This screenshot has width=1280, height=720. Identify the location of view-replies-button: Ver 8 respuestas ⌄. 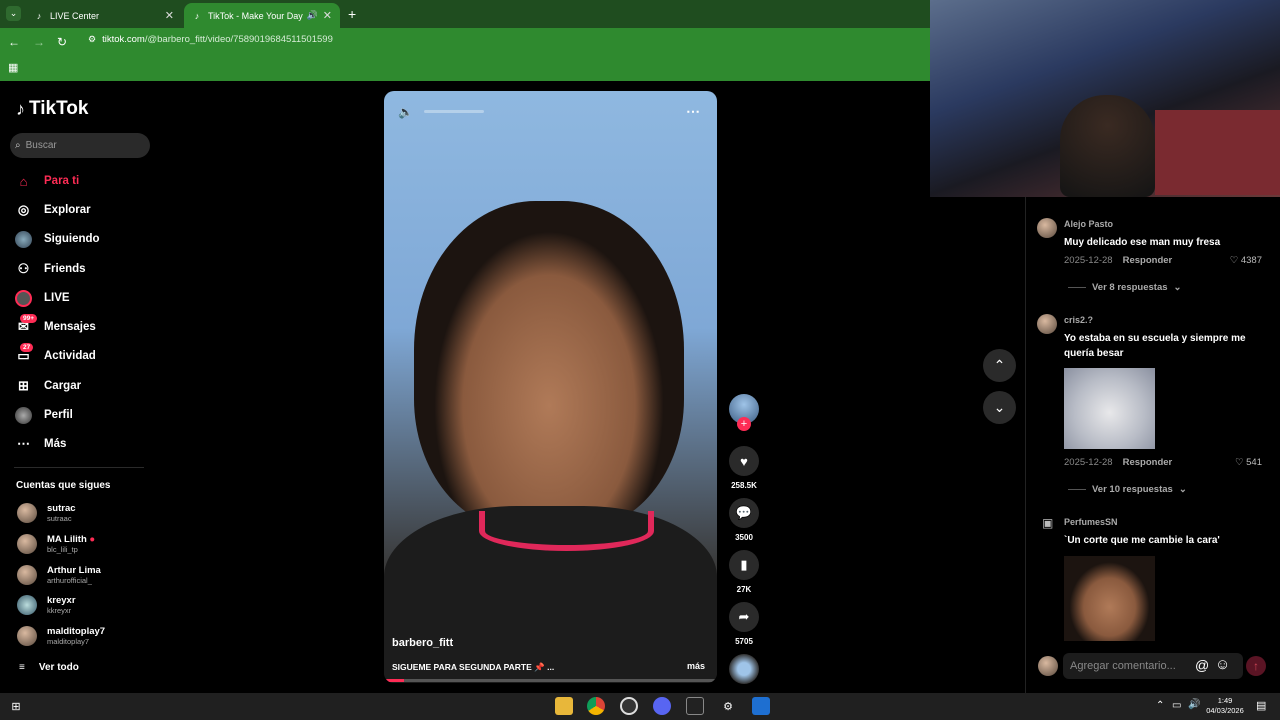
(1125, 287).